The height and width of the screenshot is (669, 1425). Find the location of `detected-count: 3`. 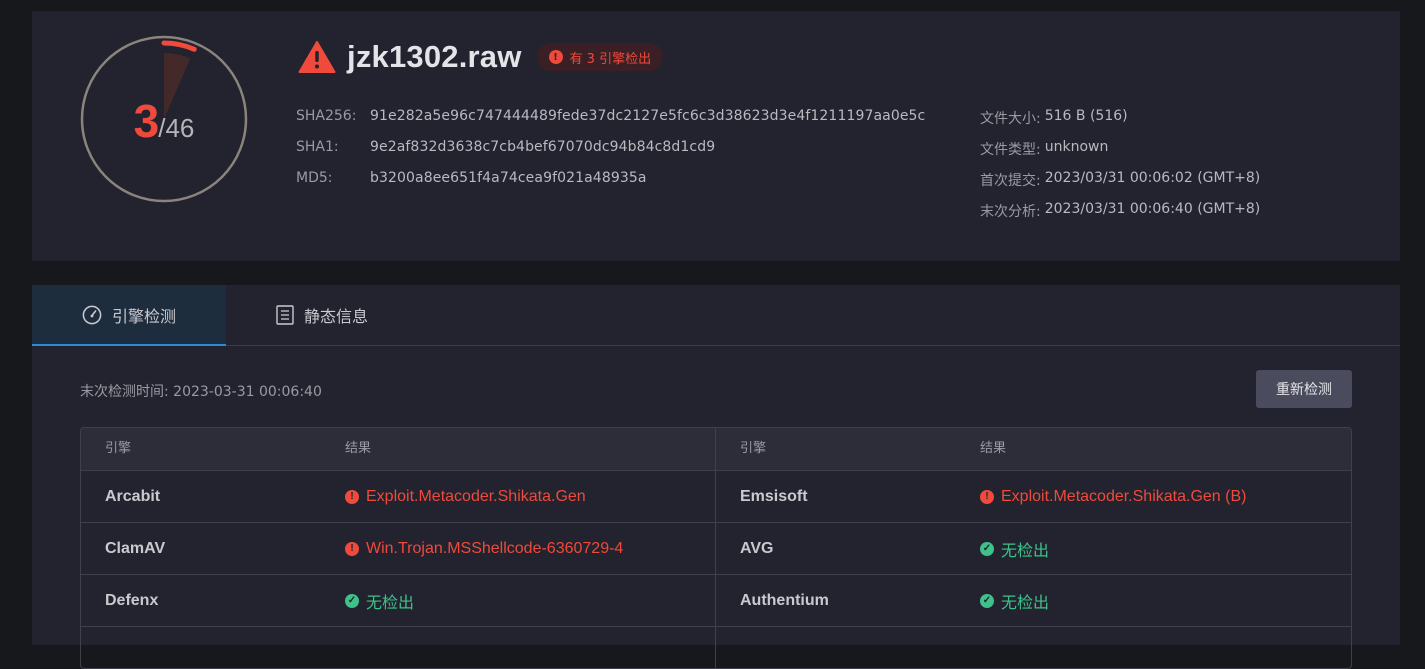

detected-count: 3 is located at coordinates (146, 121).